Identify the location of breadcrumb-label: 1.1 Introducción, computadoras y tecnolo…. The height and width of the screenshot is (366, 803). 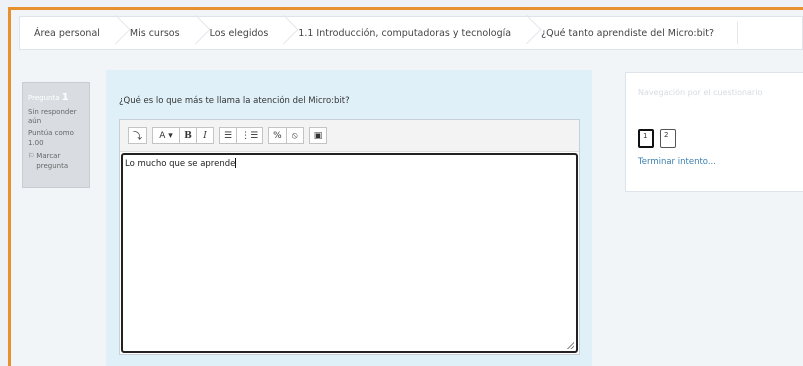
(404, 33).